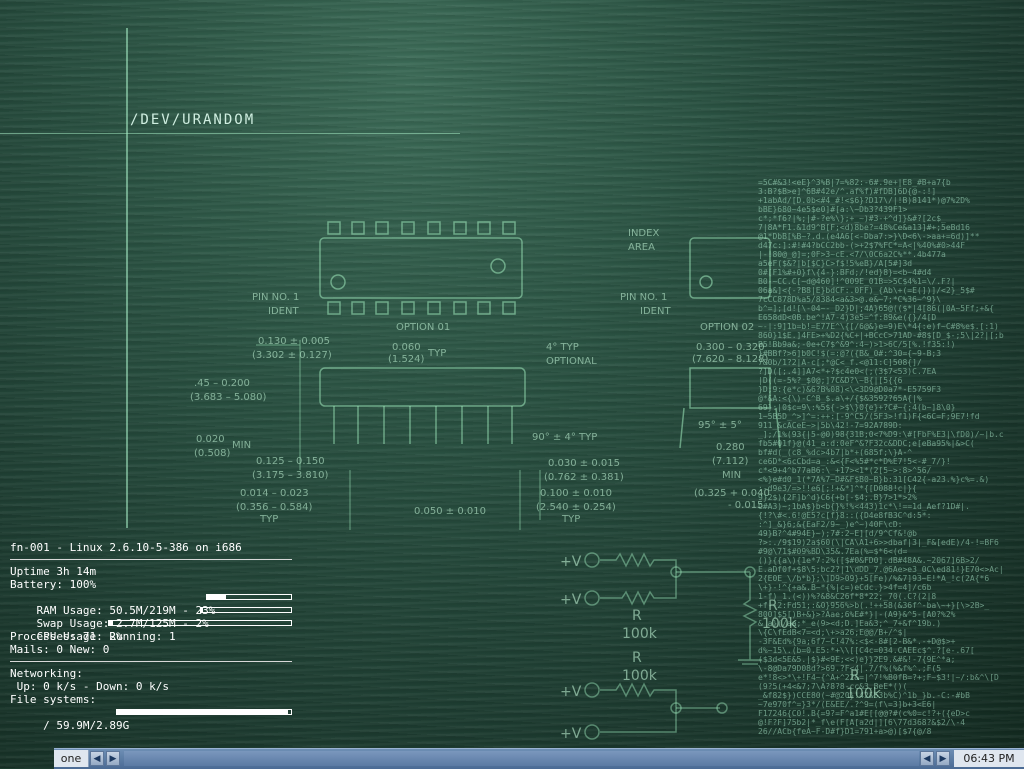  What do you see at coordinates (217, 597) in the screenshot?
I see `ram-bar-fill` at bounding box center [217, 597].